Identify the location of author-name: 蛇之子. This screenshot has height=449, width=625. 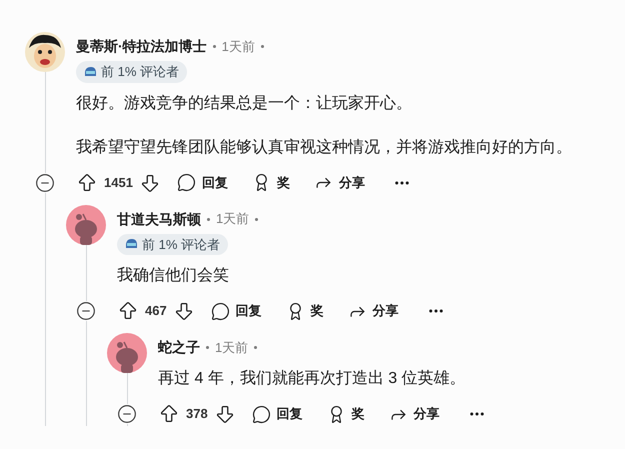
(179, 347).